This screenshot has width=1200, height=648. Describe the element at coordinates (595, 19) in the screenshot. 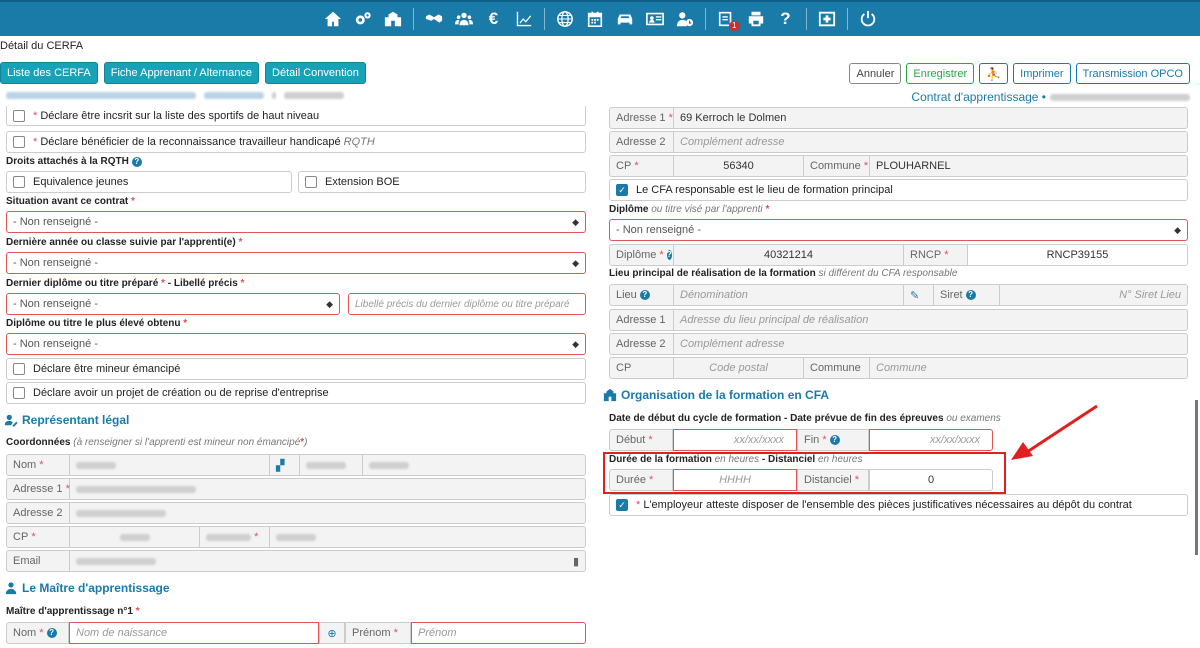

I see `calendar-icon` at that location.